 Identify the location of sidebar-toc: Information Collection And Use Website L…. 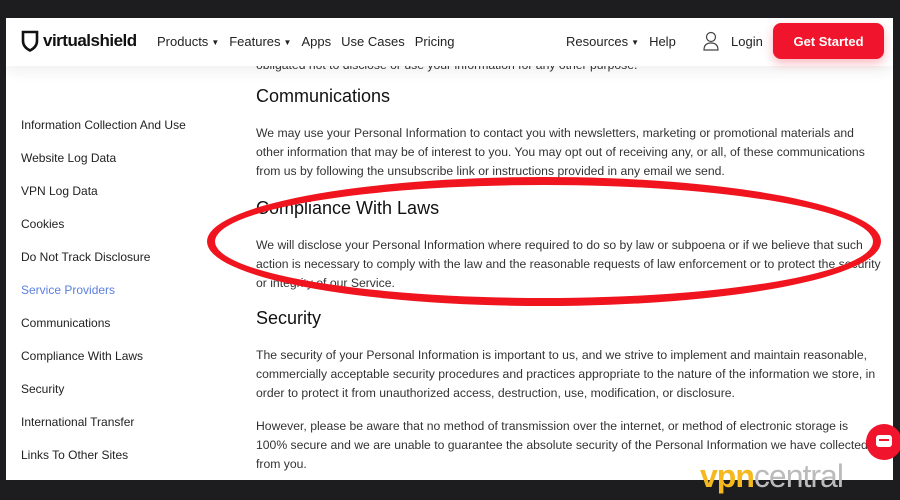
(103, 299).